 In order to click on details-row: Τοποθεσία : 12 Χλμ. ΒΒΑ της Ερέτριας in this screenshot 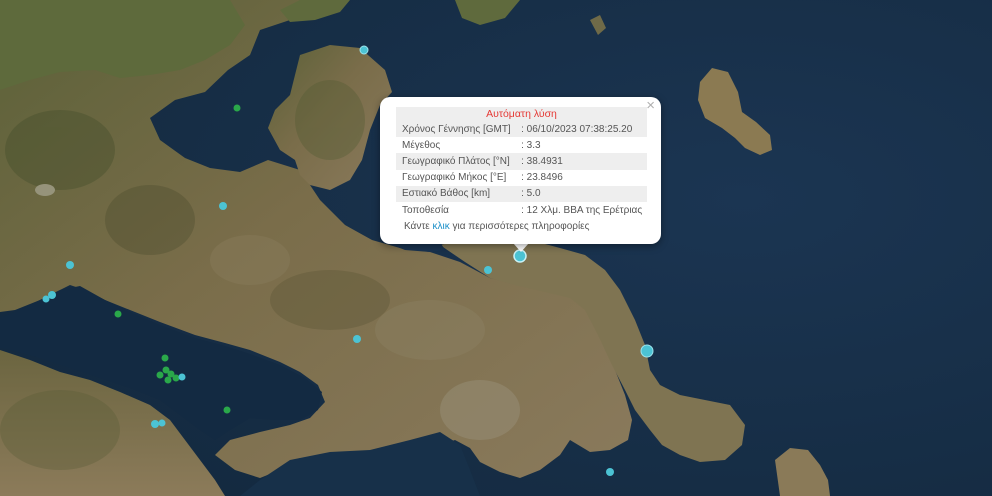, I will do `click(521, 210)`.